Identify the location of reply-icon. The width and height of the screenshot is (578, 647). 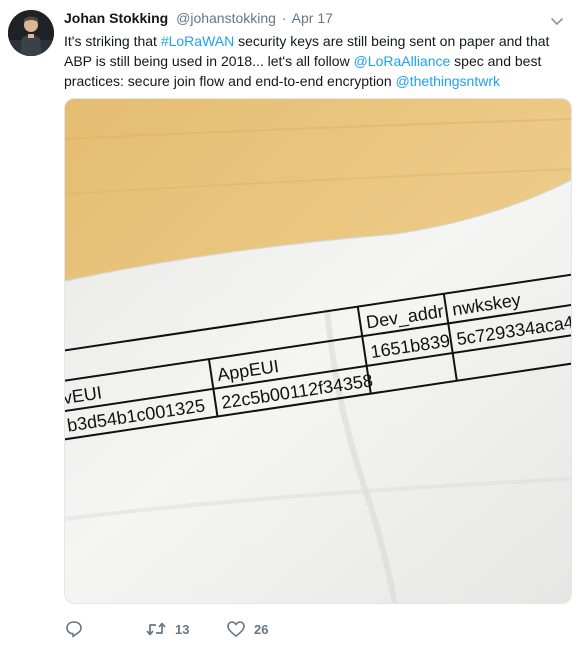
(74, 629).